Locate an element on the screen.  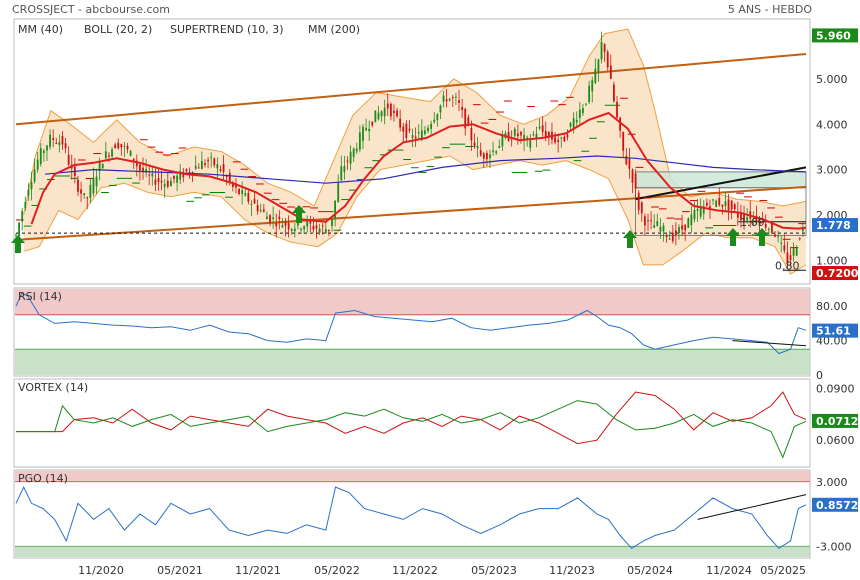
rsi-oversold-zone is located at coordinates (412, 362).